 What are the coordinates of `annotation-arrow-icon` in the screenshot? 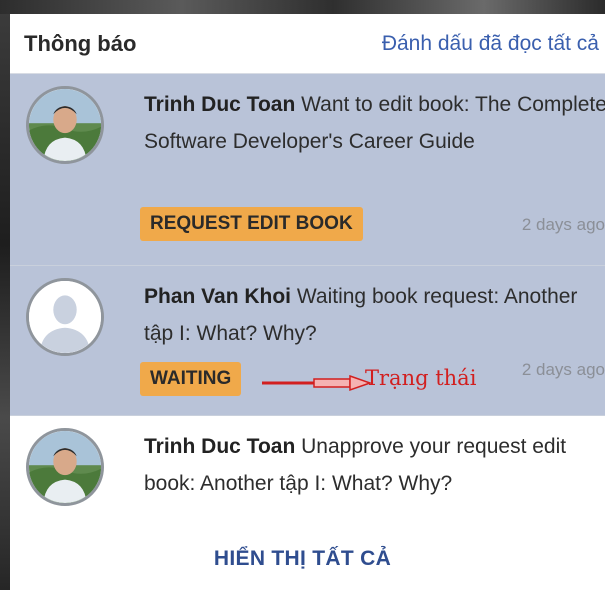 It's located at (317, 383).